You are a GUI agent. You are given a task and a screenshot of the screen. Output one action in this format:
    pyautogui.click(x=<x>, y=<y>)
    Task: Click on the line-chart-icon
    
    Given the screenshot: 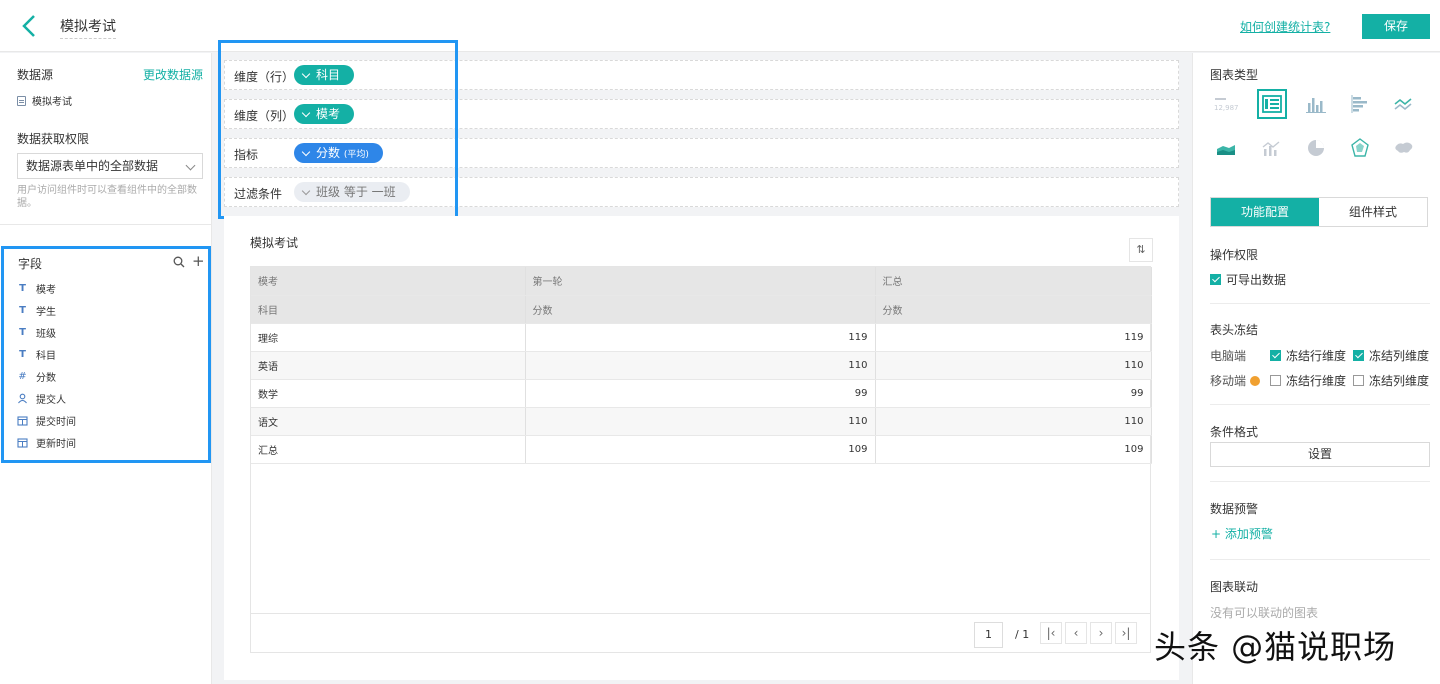 What is the action you would take?
    pyautogui.click(x=1404, y=104)
    